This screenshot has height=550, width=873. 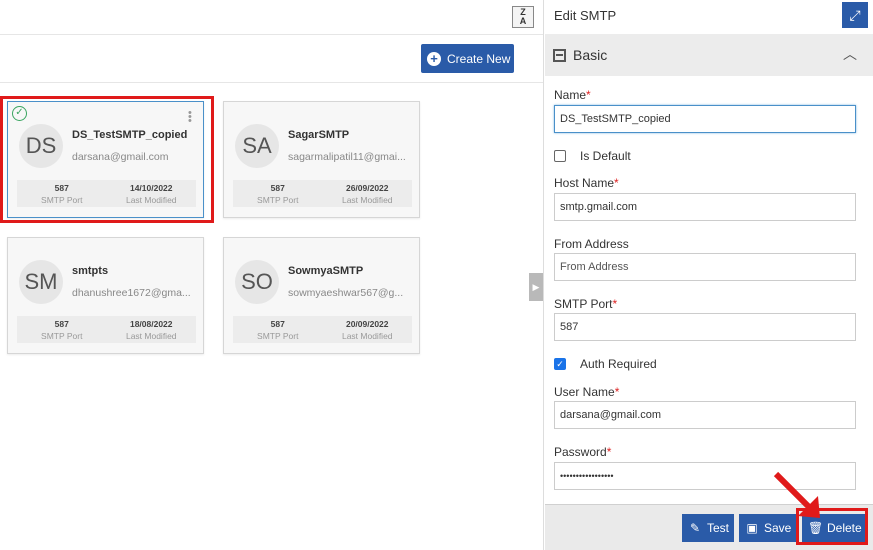 I want to click on plus-icon: +, so click(x=434, y=58).